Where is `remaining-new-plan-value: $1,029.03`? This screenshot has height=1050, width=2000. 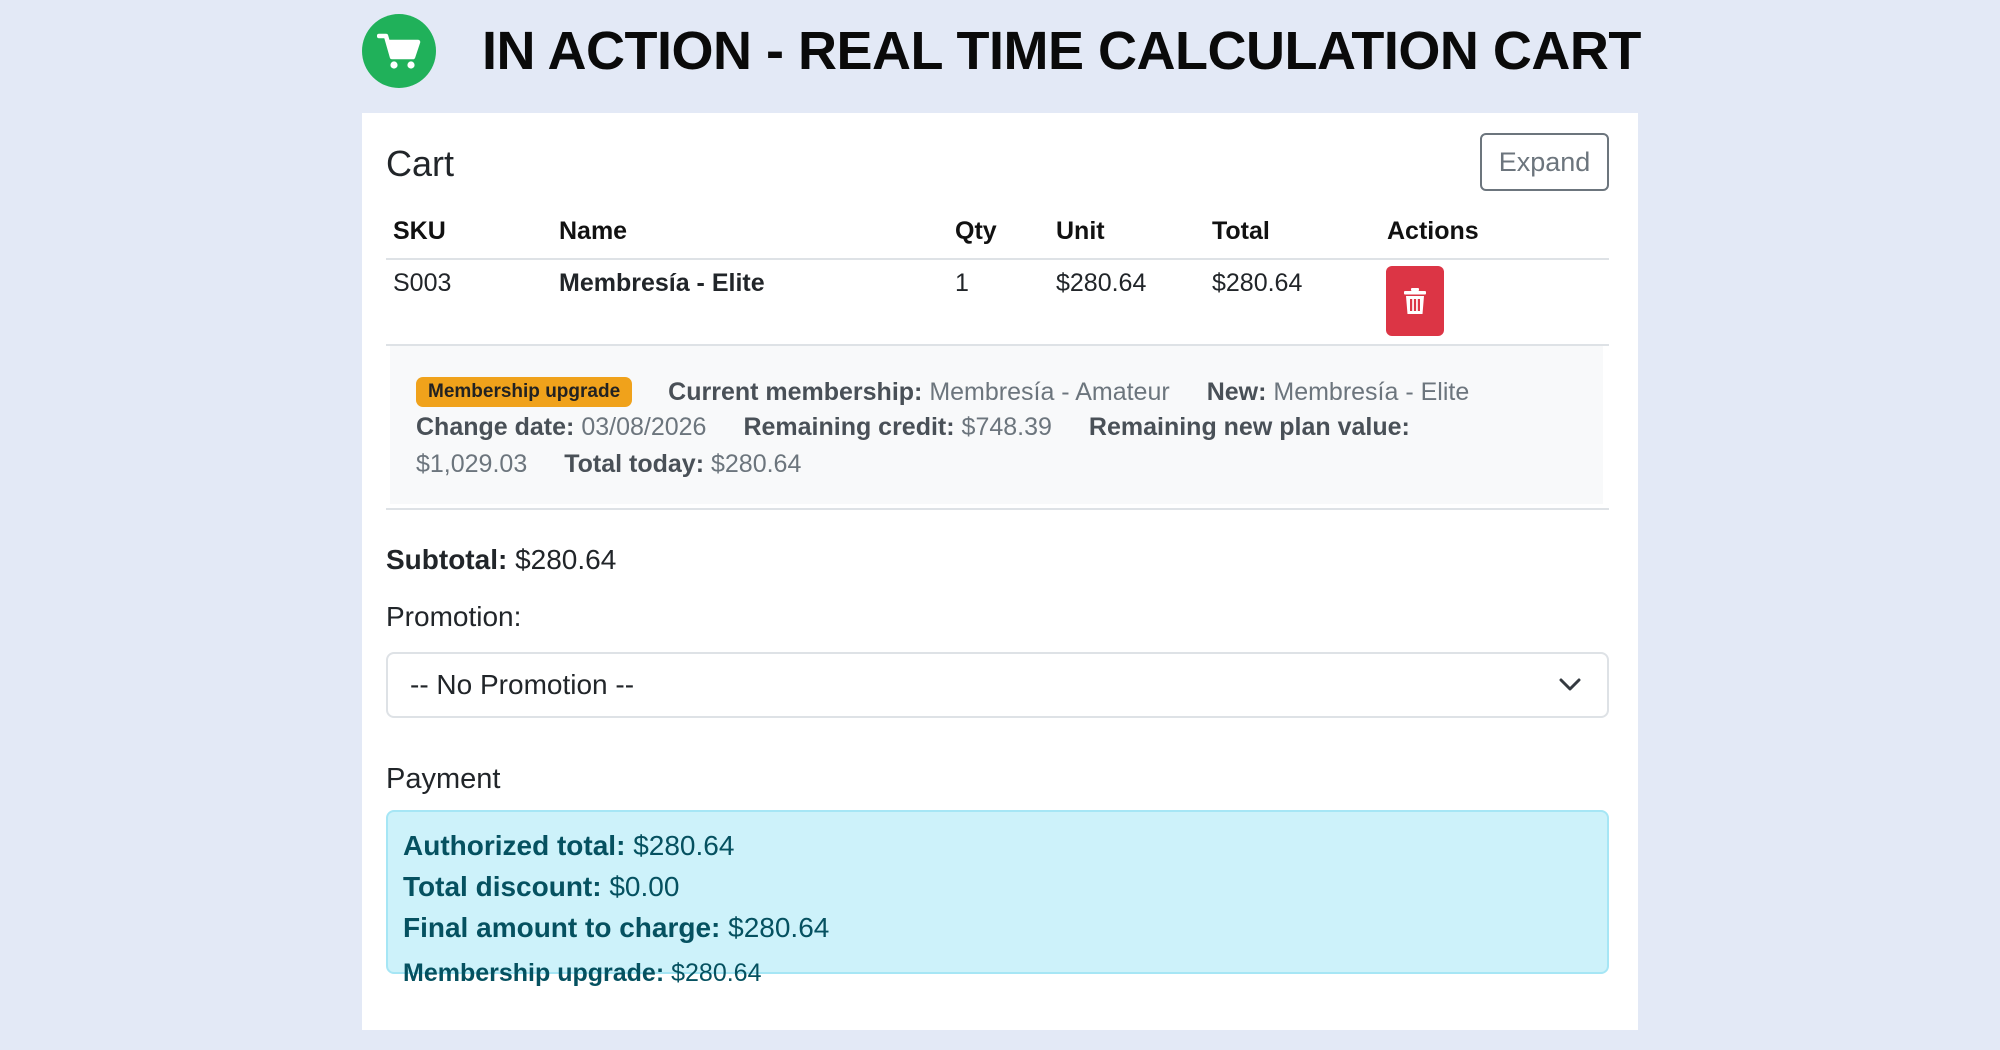
remaining-new-plan-value: $1,029.03 is located at coordinates (472, 464).